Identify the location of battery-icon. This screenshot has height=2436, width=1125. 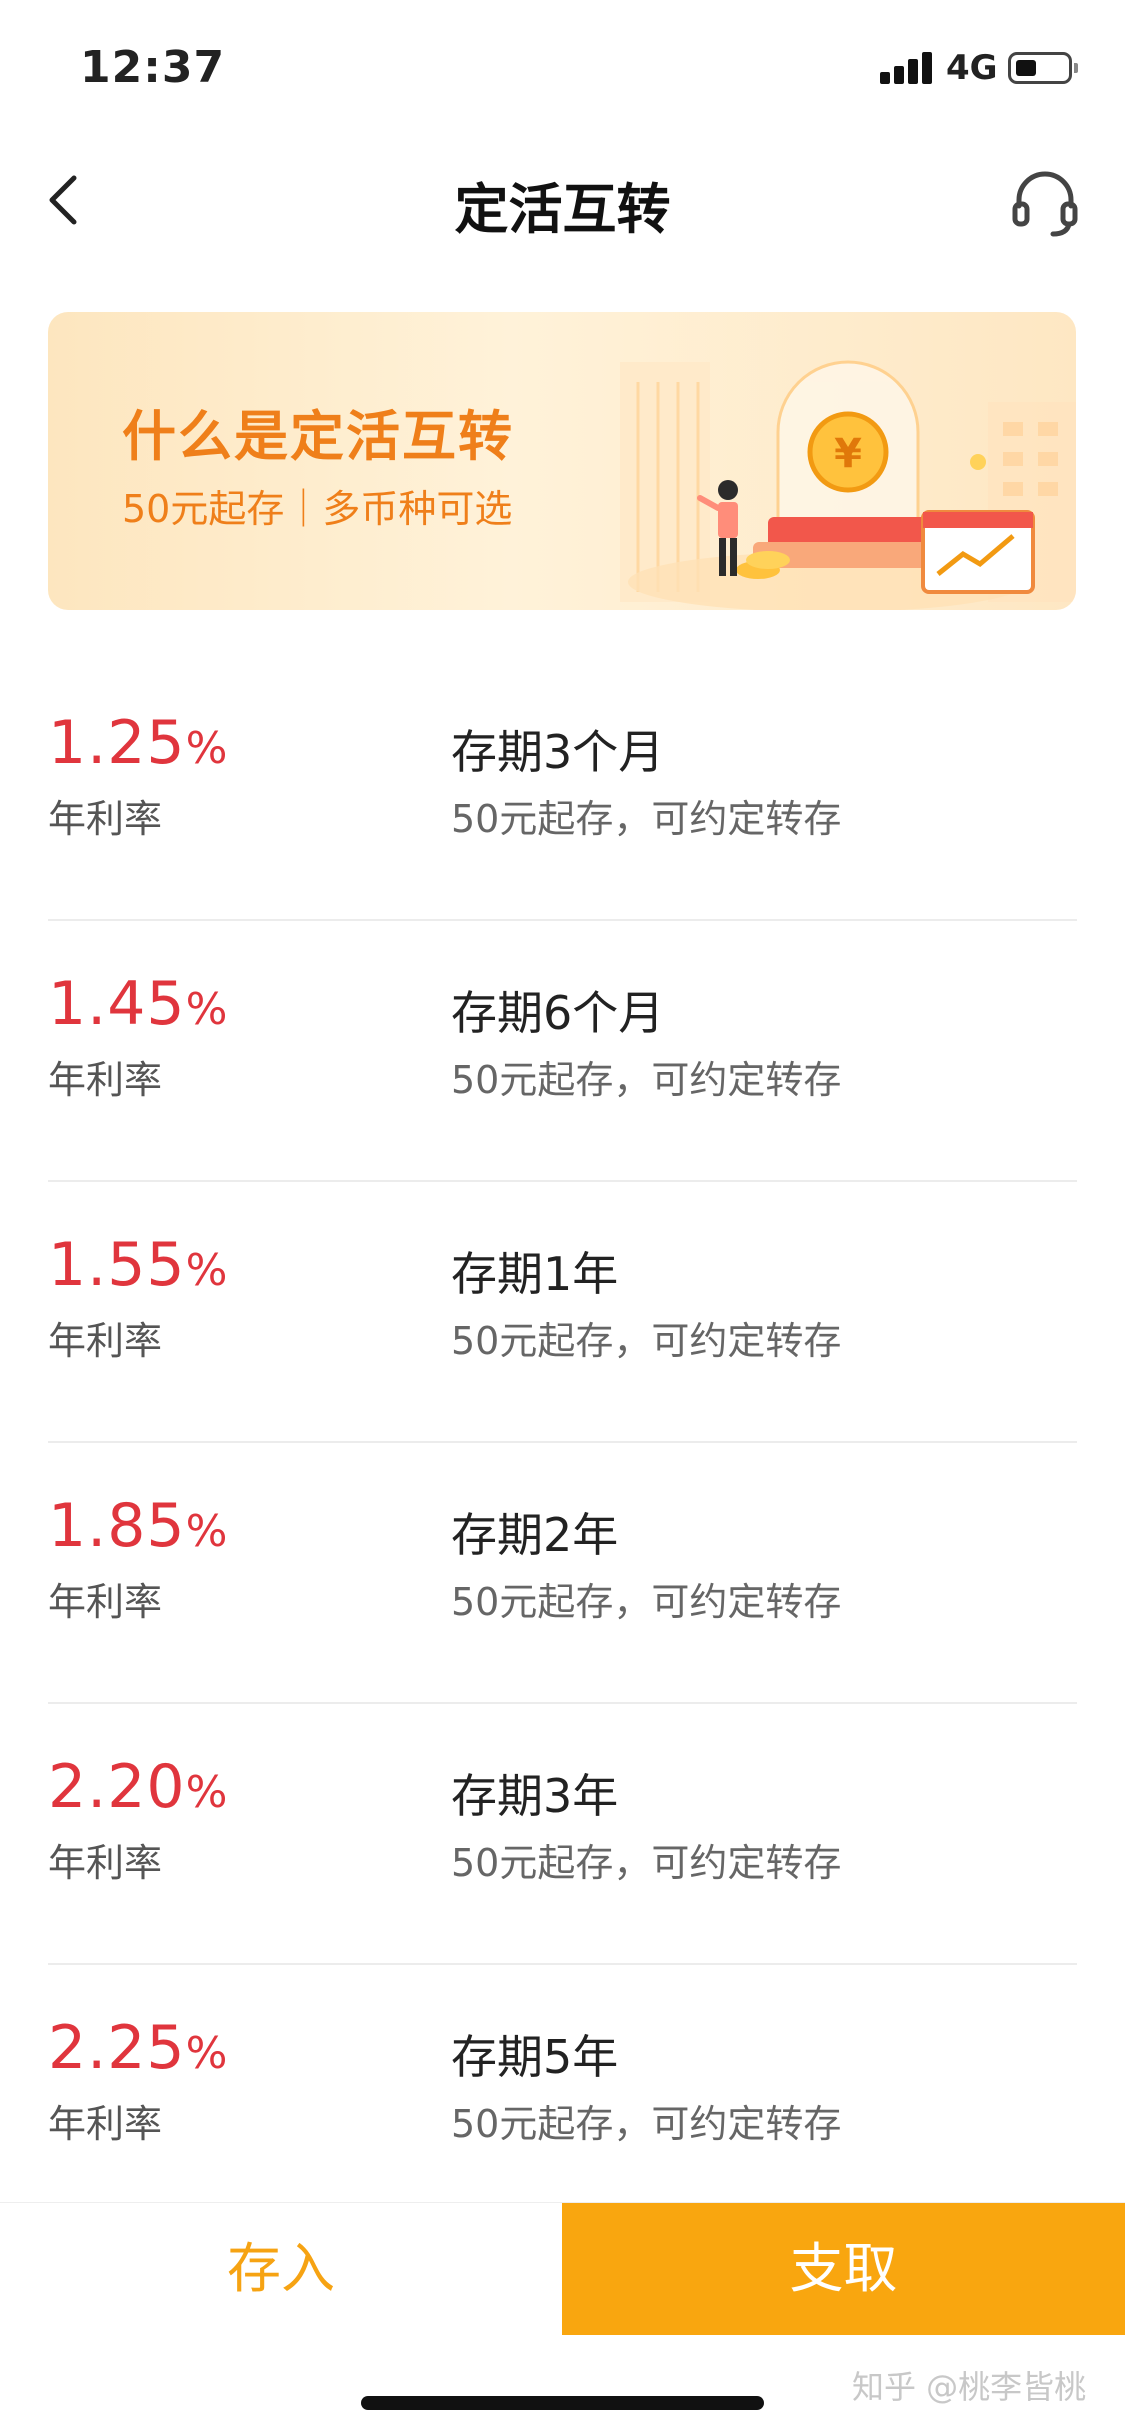
(1043, 68).